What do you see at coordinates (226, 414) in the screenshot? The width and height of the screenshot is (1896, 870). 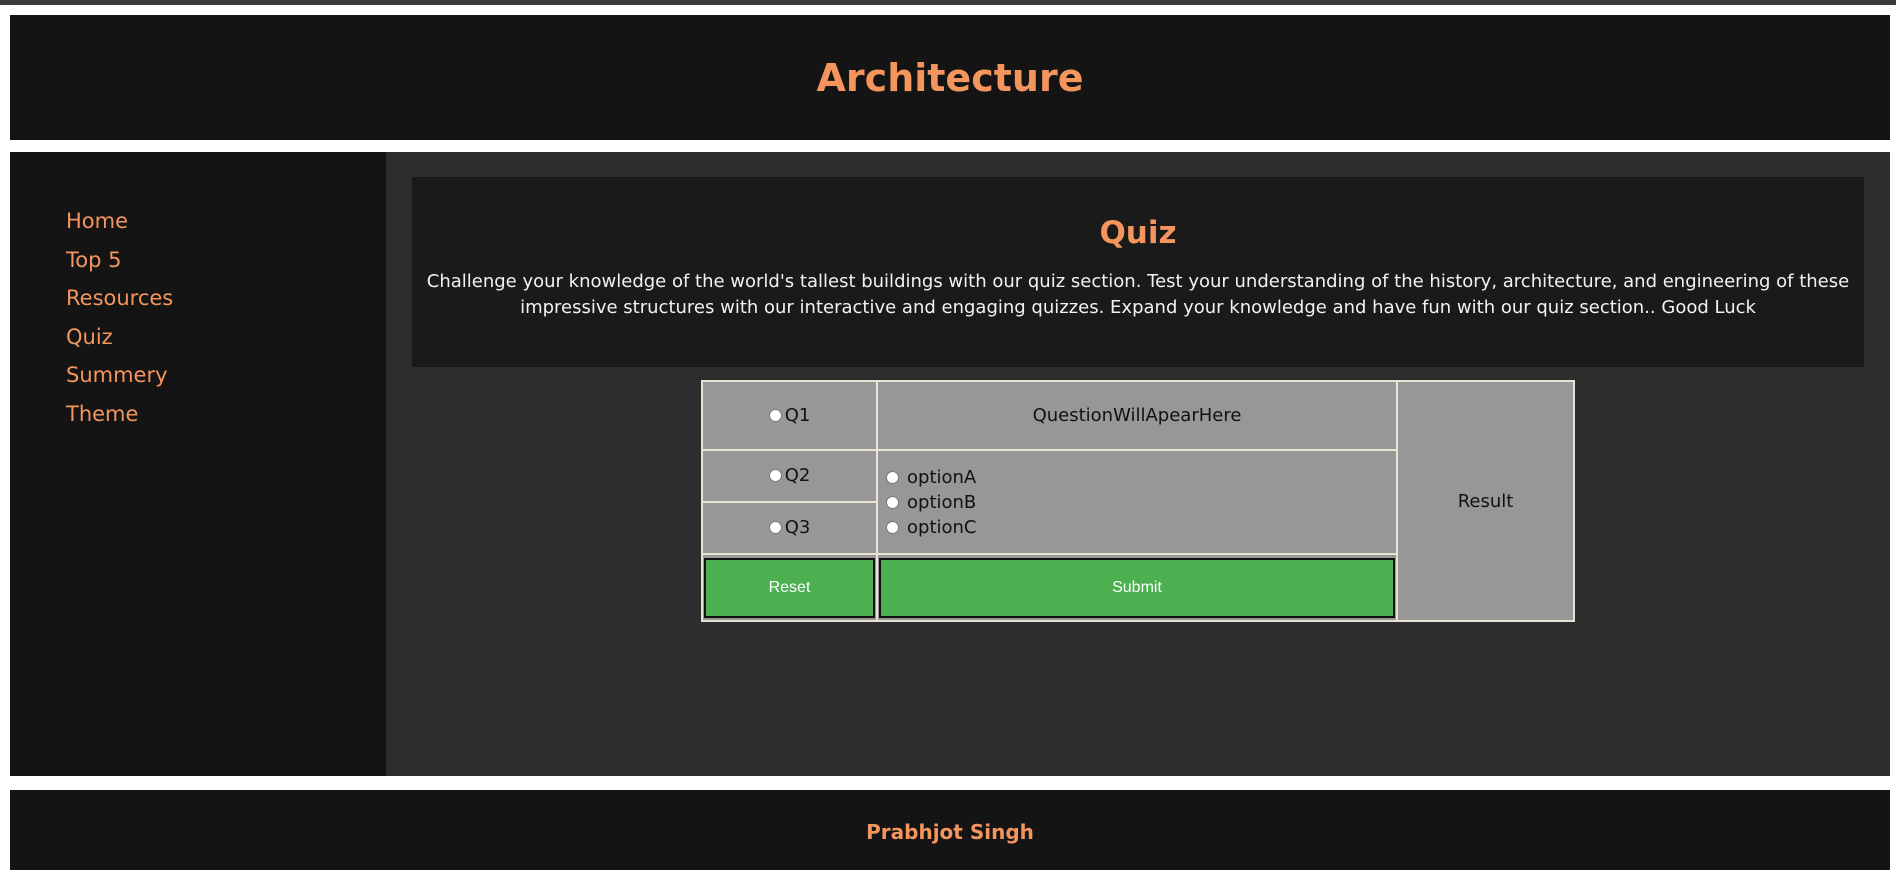 I see `sidebar-item-theme: Theme` at bounding box center [226, 414].